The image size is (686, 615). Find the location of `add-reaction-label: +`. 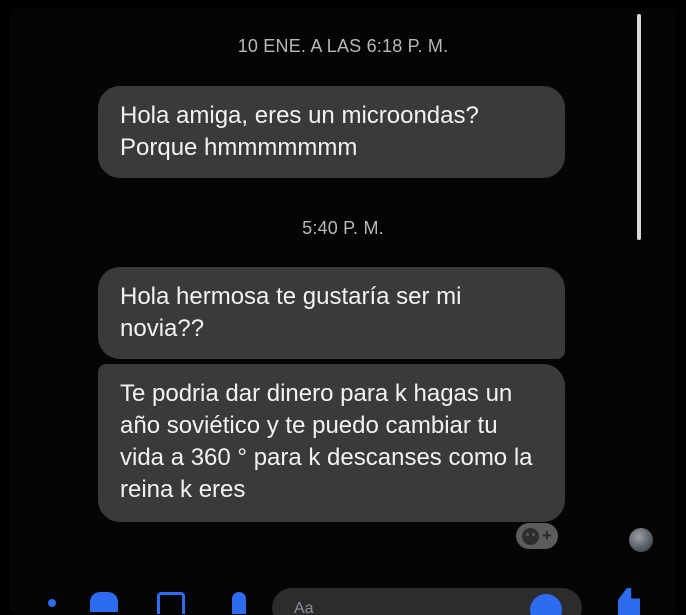

add-reaction-label: + is located at coordinates (547, 535).